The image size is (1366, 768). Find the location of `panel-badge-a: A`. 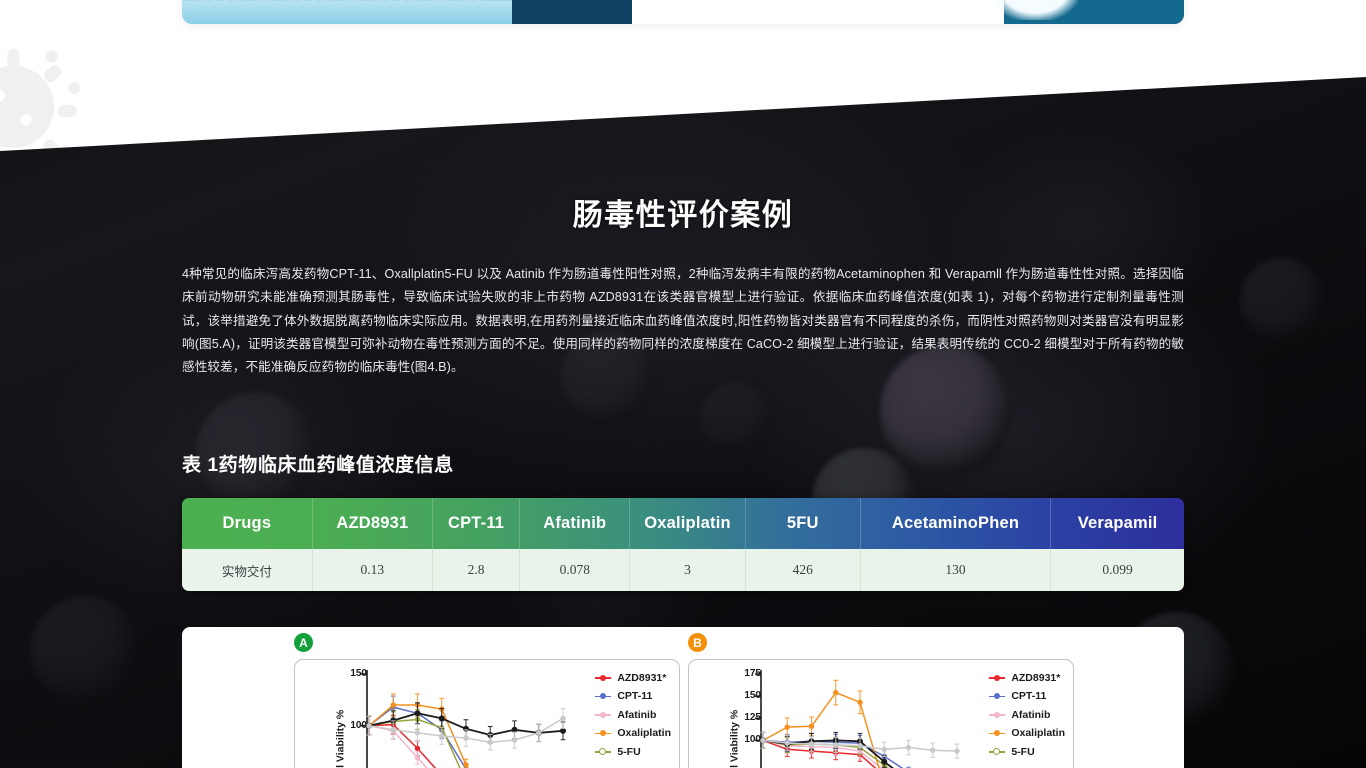

panel-badge-a: A is located at coordinates (303, 642).